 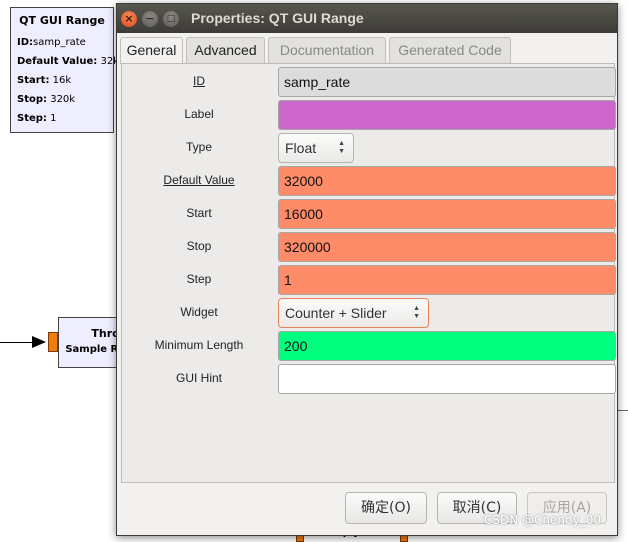 What do you see at coordinates (53, 342) in the screenshot?
I see `throttle-input-port` at bounding box center [53, 342].